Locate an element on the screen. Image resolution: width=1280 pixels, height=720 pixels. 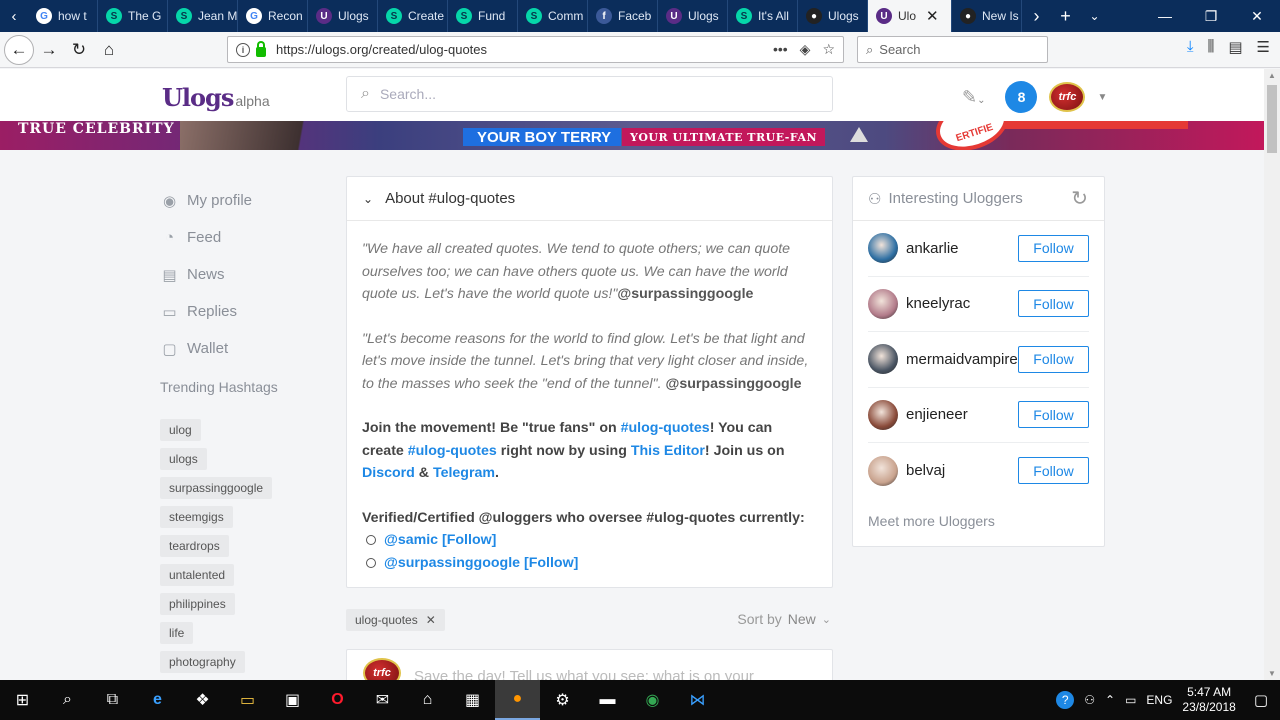
hashtag-tag: teardrops is located at coordinates (194, 546).